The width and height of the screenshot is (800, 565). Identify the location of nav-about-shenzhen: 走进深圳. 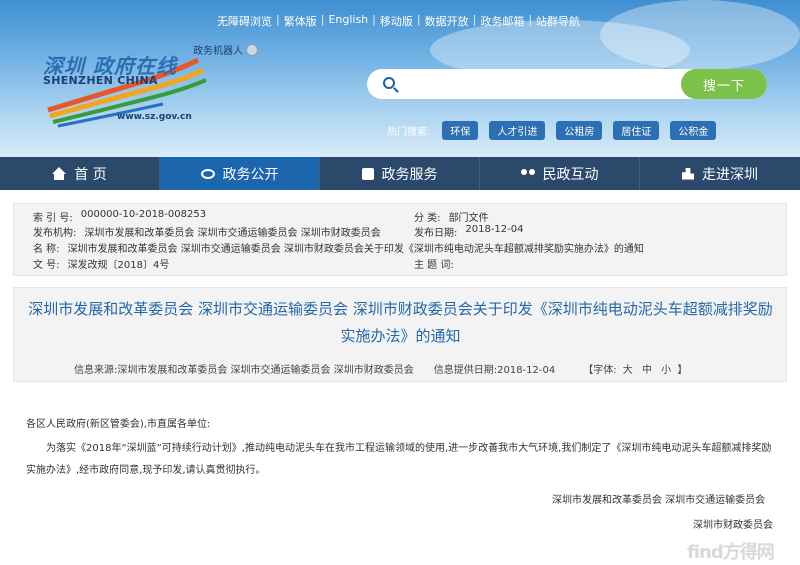
(720, 173).